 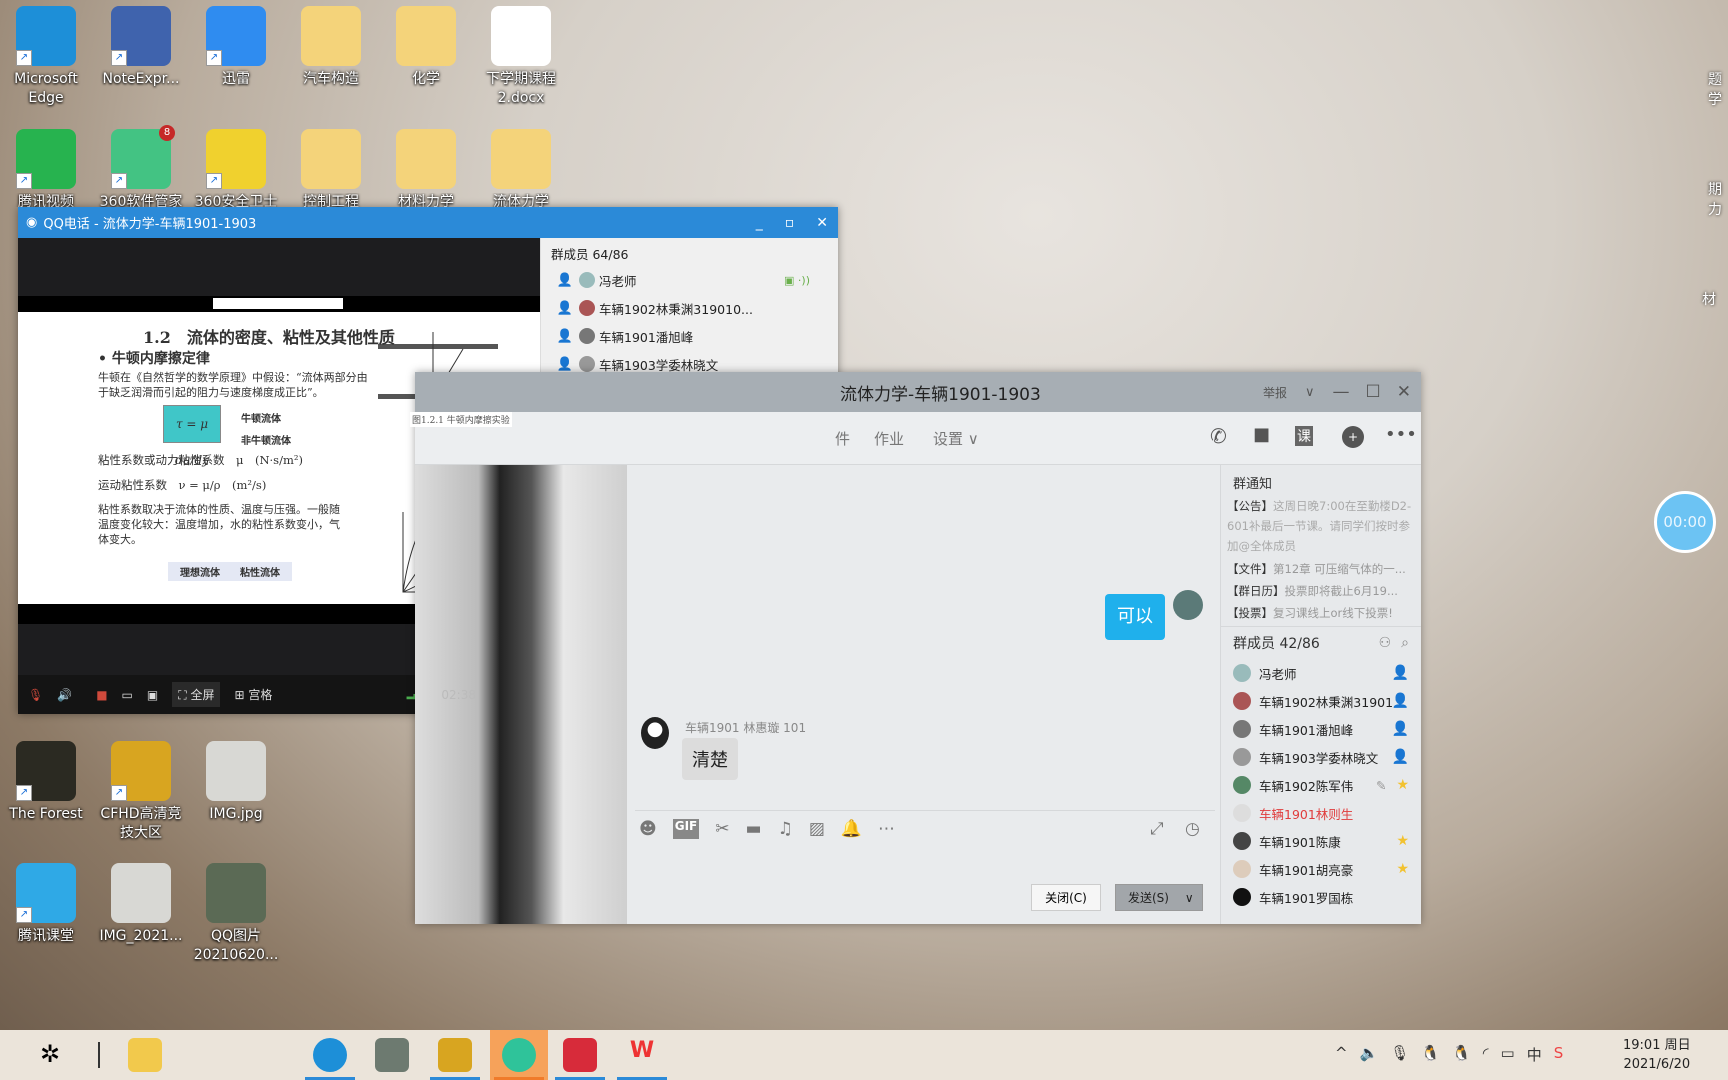 I want to click on mic-icon: 🎙, so click(x=1399, y=1054).